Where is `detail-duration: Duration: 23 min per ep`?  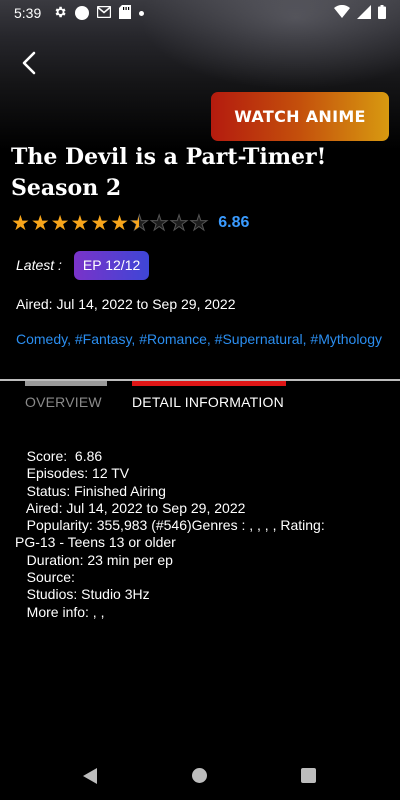
detail-duration: Duration: 23 min per ep is located at coordinates (94, 559).